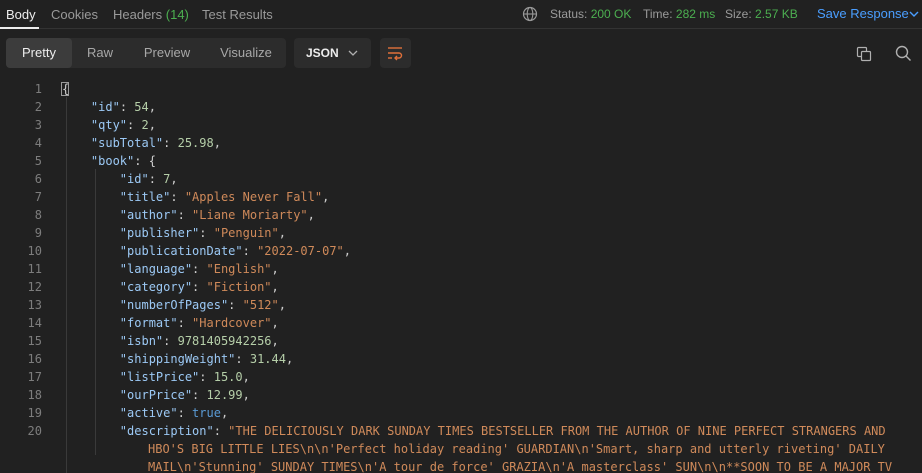 Image resolution: width=922 pixels, height=473 pixels. I want to click on tab-body: Body, so click(21, 14).